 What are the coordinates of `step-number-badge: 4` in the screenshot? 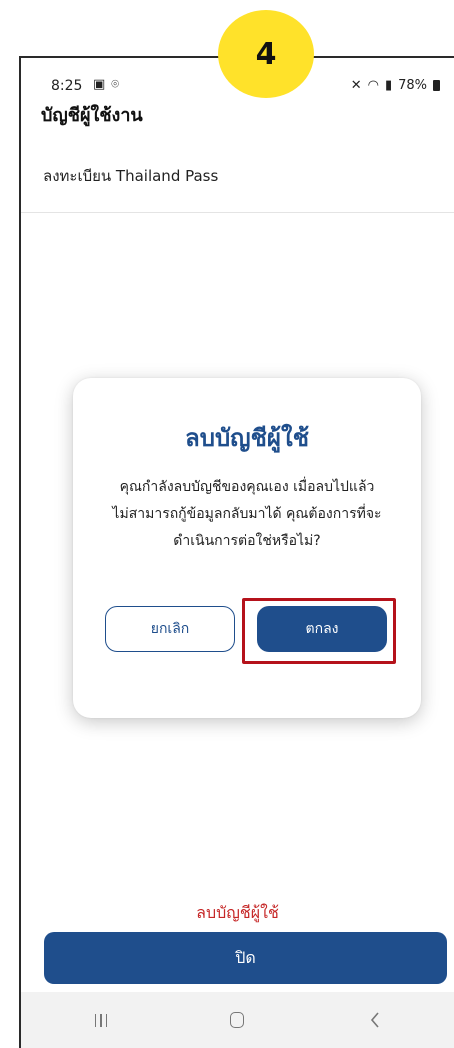 It's located at (266, 54).